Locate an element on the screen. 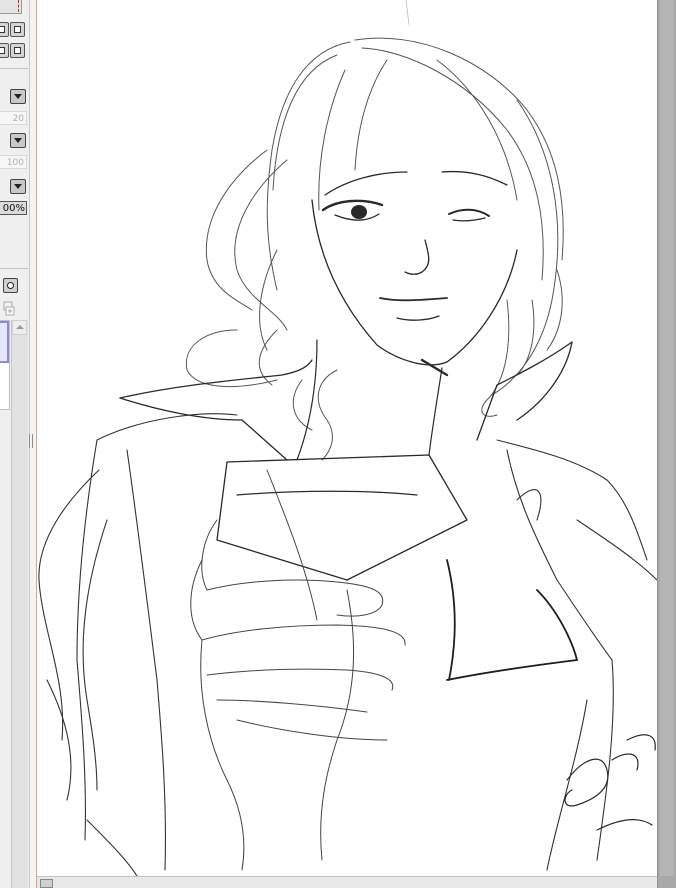 The width and height of the screenshot is (676, 888). selected-layer-row is located at coordinates (4, 342).